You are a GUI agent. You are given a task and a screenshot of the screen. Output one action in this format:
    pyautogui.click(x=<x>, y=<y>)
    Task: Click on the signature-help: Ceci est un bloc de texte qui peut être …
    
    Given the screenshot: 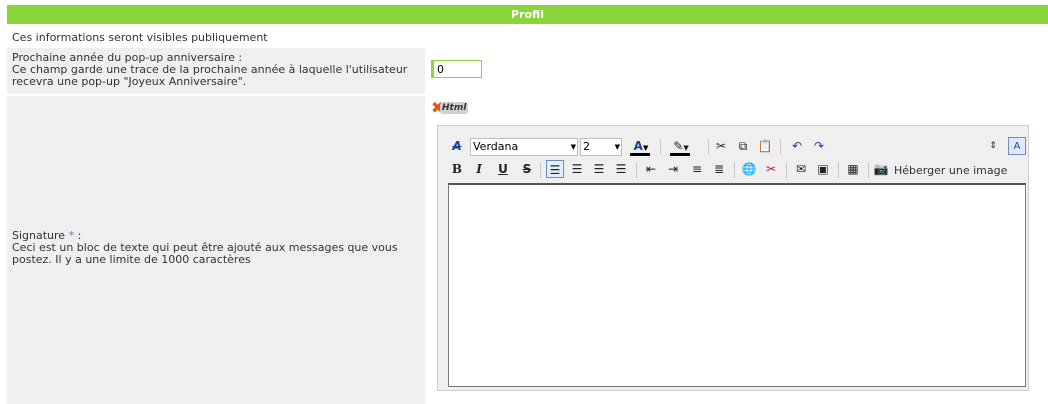 What is the action you would take?
    pyautogui.click(x=205, y=253)
    